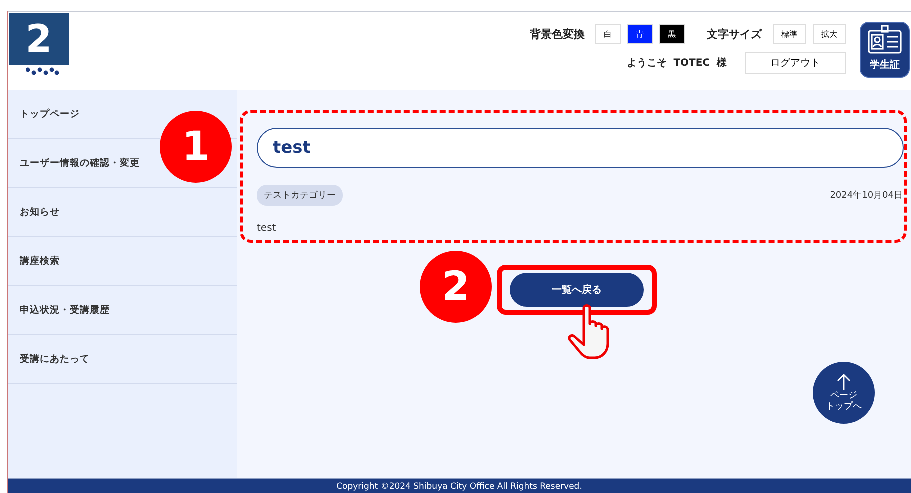 The width and height of the screenshot is (911, 493). I want to click on sidebar-item: 講座検索, so click(122, 261).